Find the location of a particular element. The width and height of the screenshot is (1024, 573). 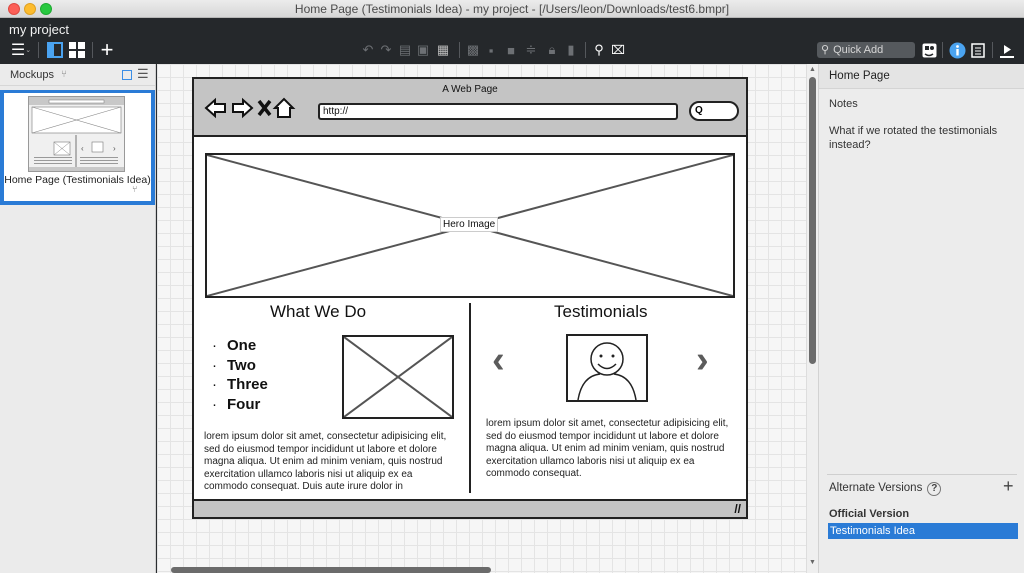

bullet-item: One is located at coordinates (240, 346).